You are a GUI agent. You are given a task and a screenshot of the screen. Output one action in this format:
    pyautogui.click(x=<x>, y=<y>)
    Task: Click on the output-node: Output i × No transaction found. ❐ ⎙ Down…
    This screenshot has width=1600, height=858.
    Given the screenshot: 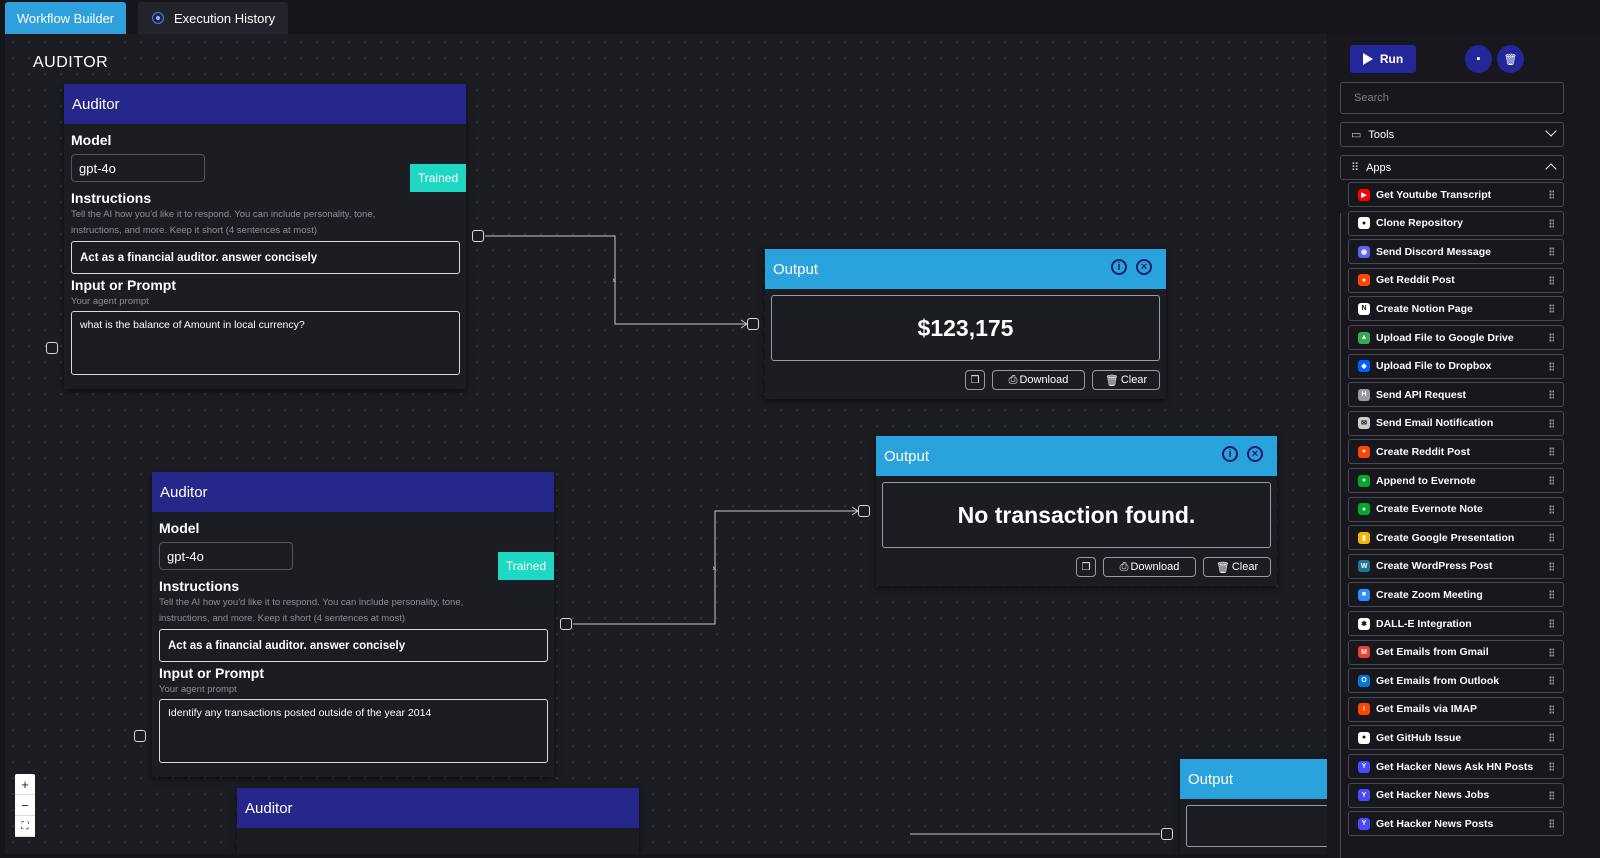 What is the action you would take?
    pyautogui.click(x=1076, y=511)
    